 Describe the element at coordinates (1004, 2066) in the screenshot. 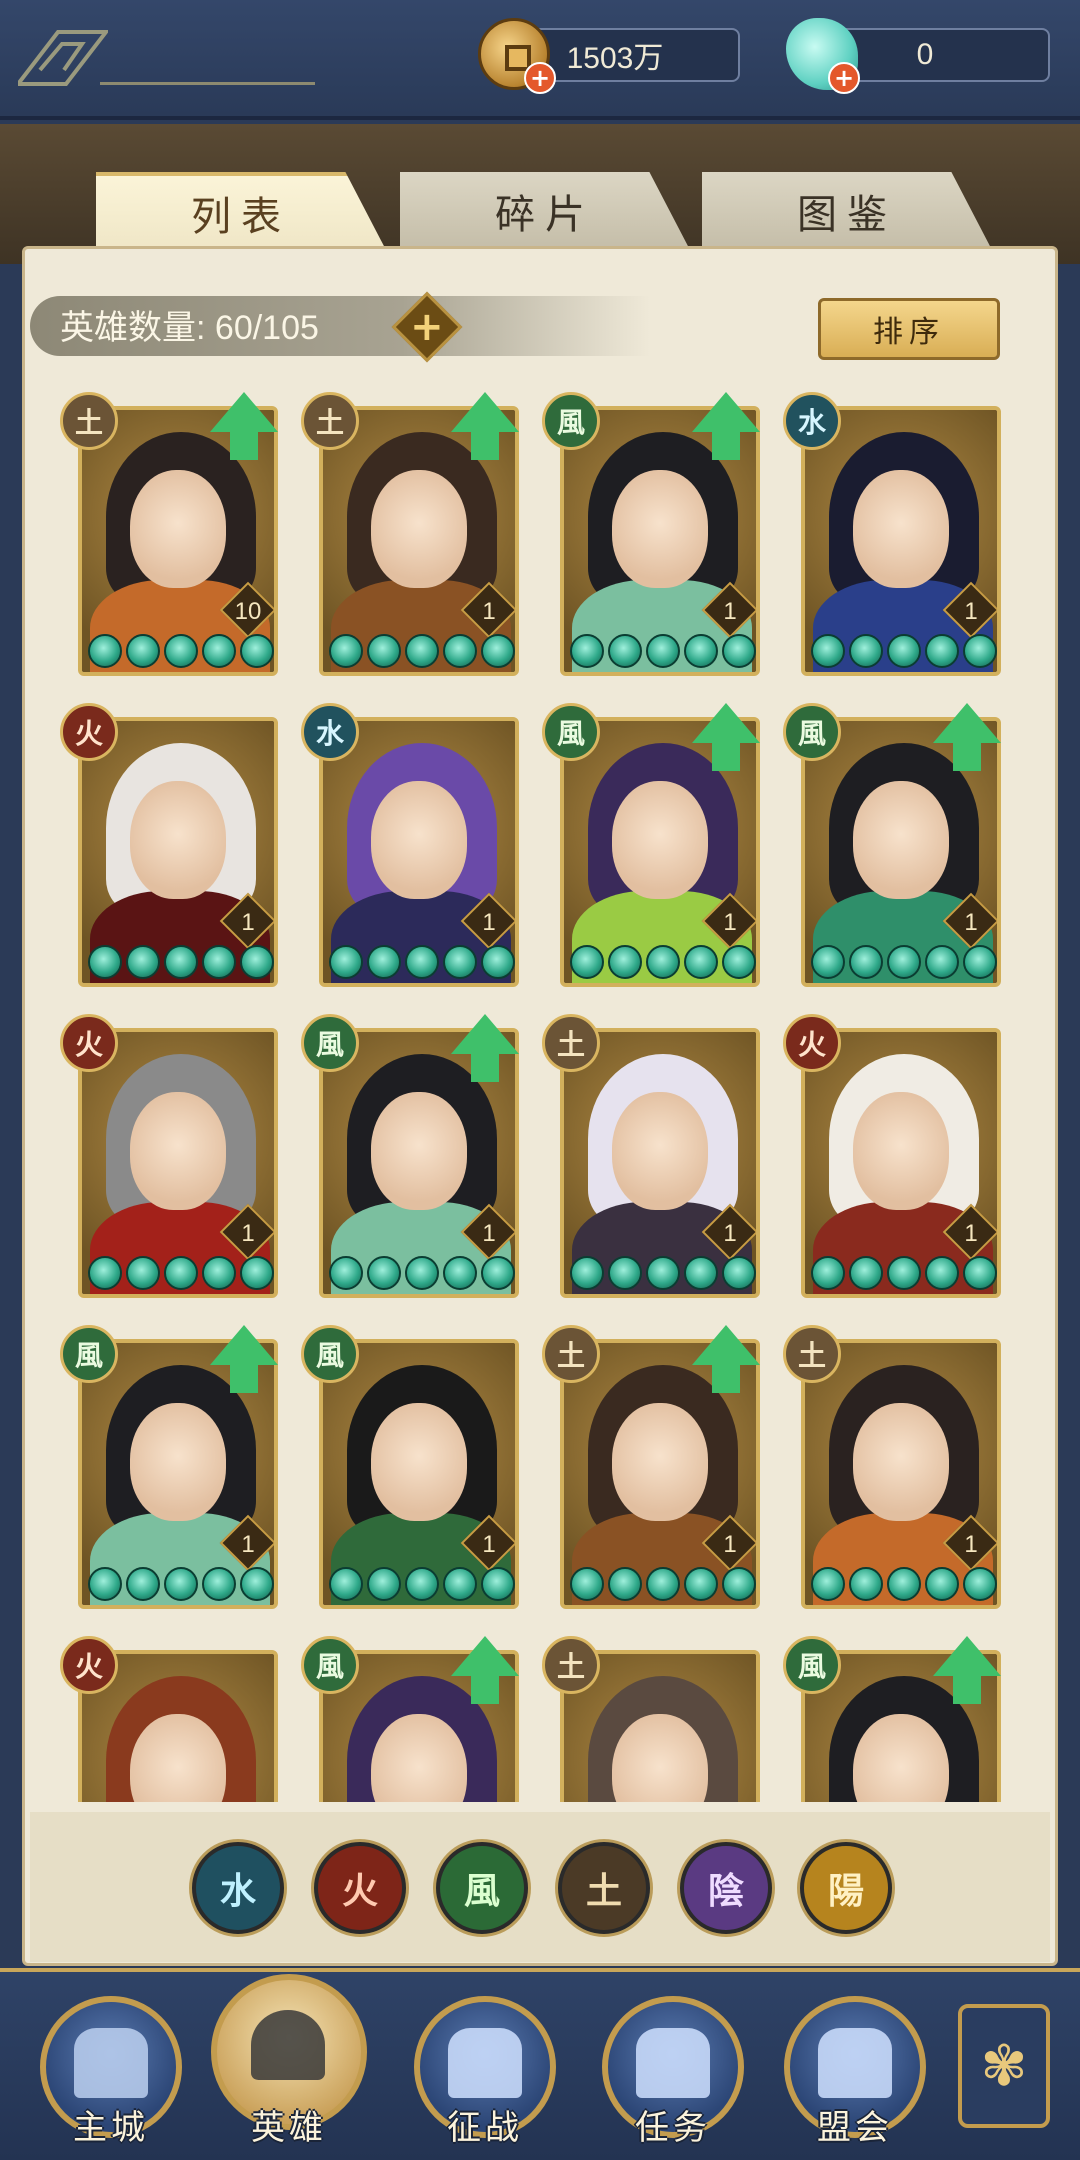

I see `flower-knot-icon: ✾` at that location.